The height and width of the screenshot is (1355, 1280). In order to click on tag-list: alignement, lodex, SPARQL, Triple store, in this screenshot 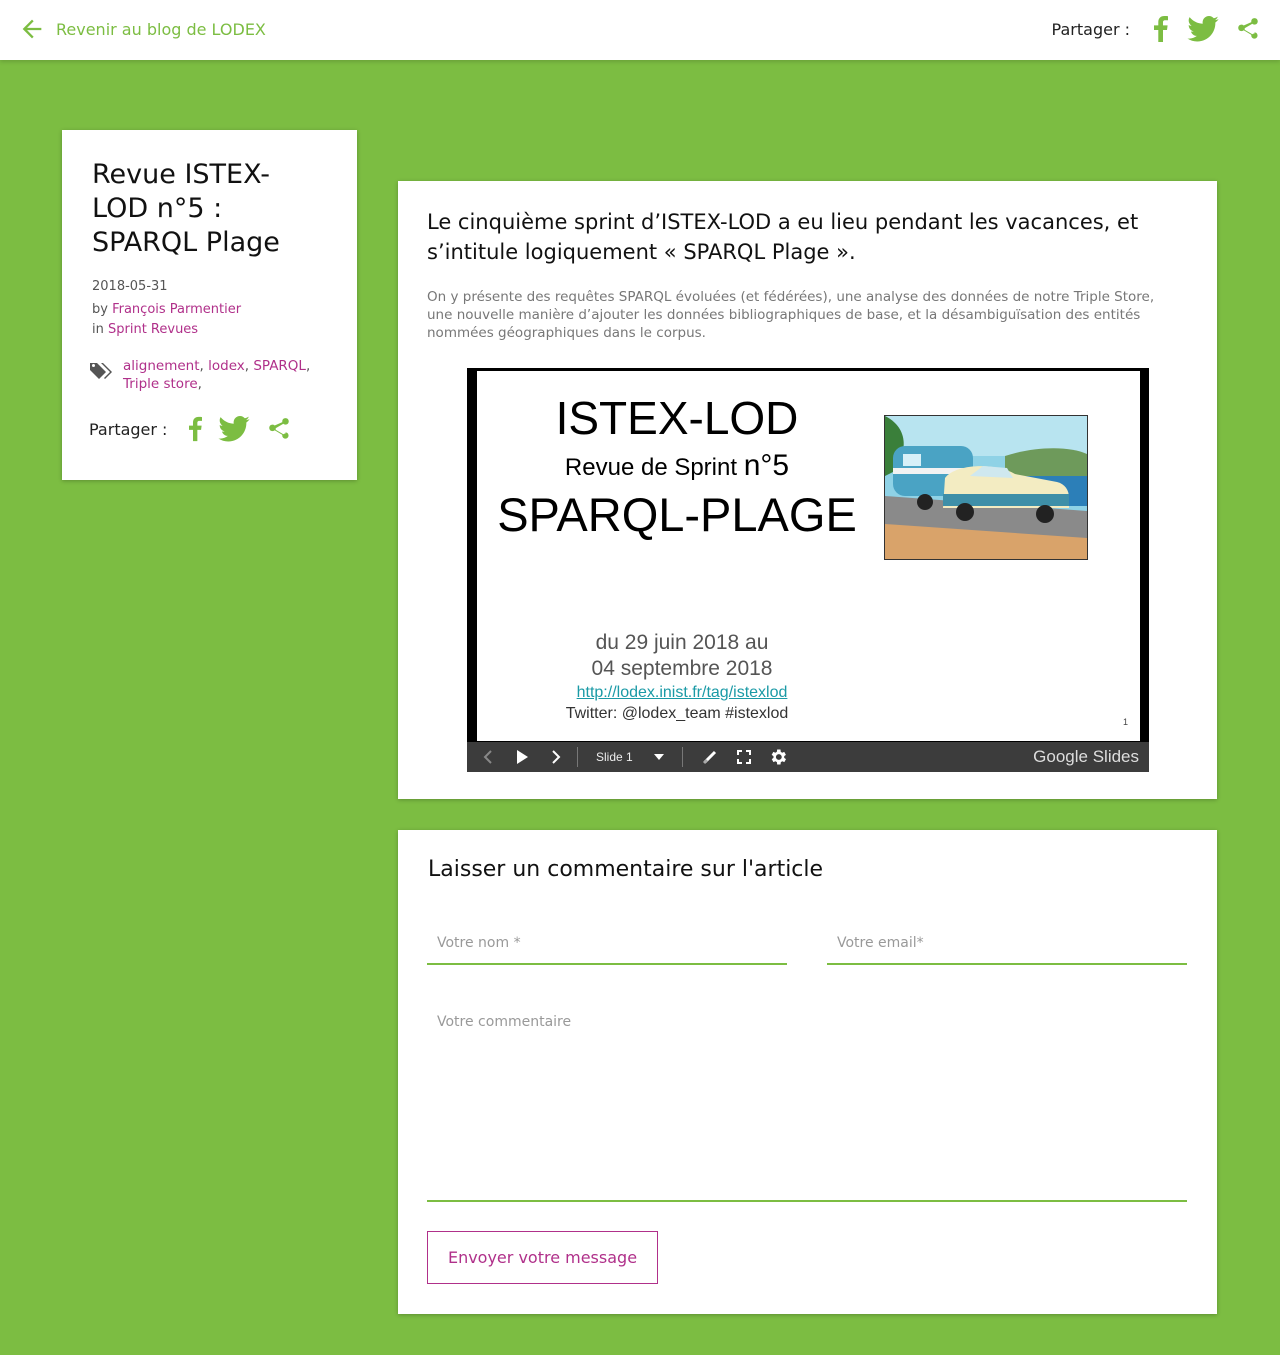, I will do `click(217, 375)`.